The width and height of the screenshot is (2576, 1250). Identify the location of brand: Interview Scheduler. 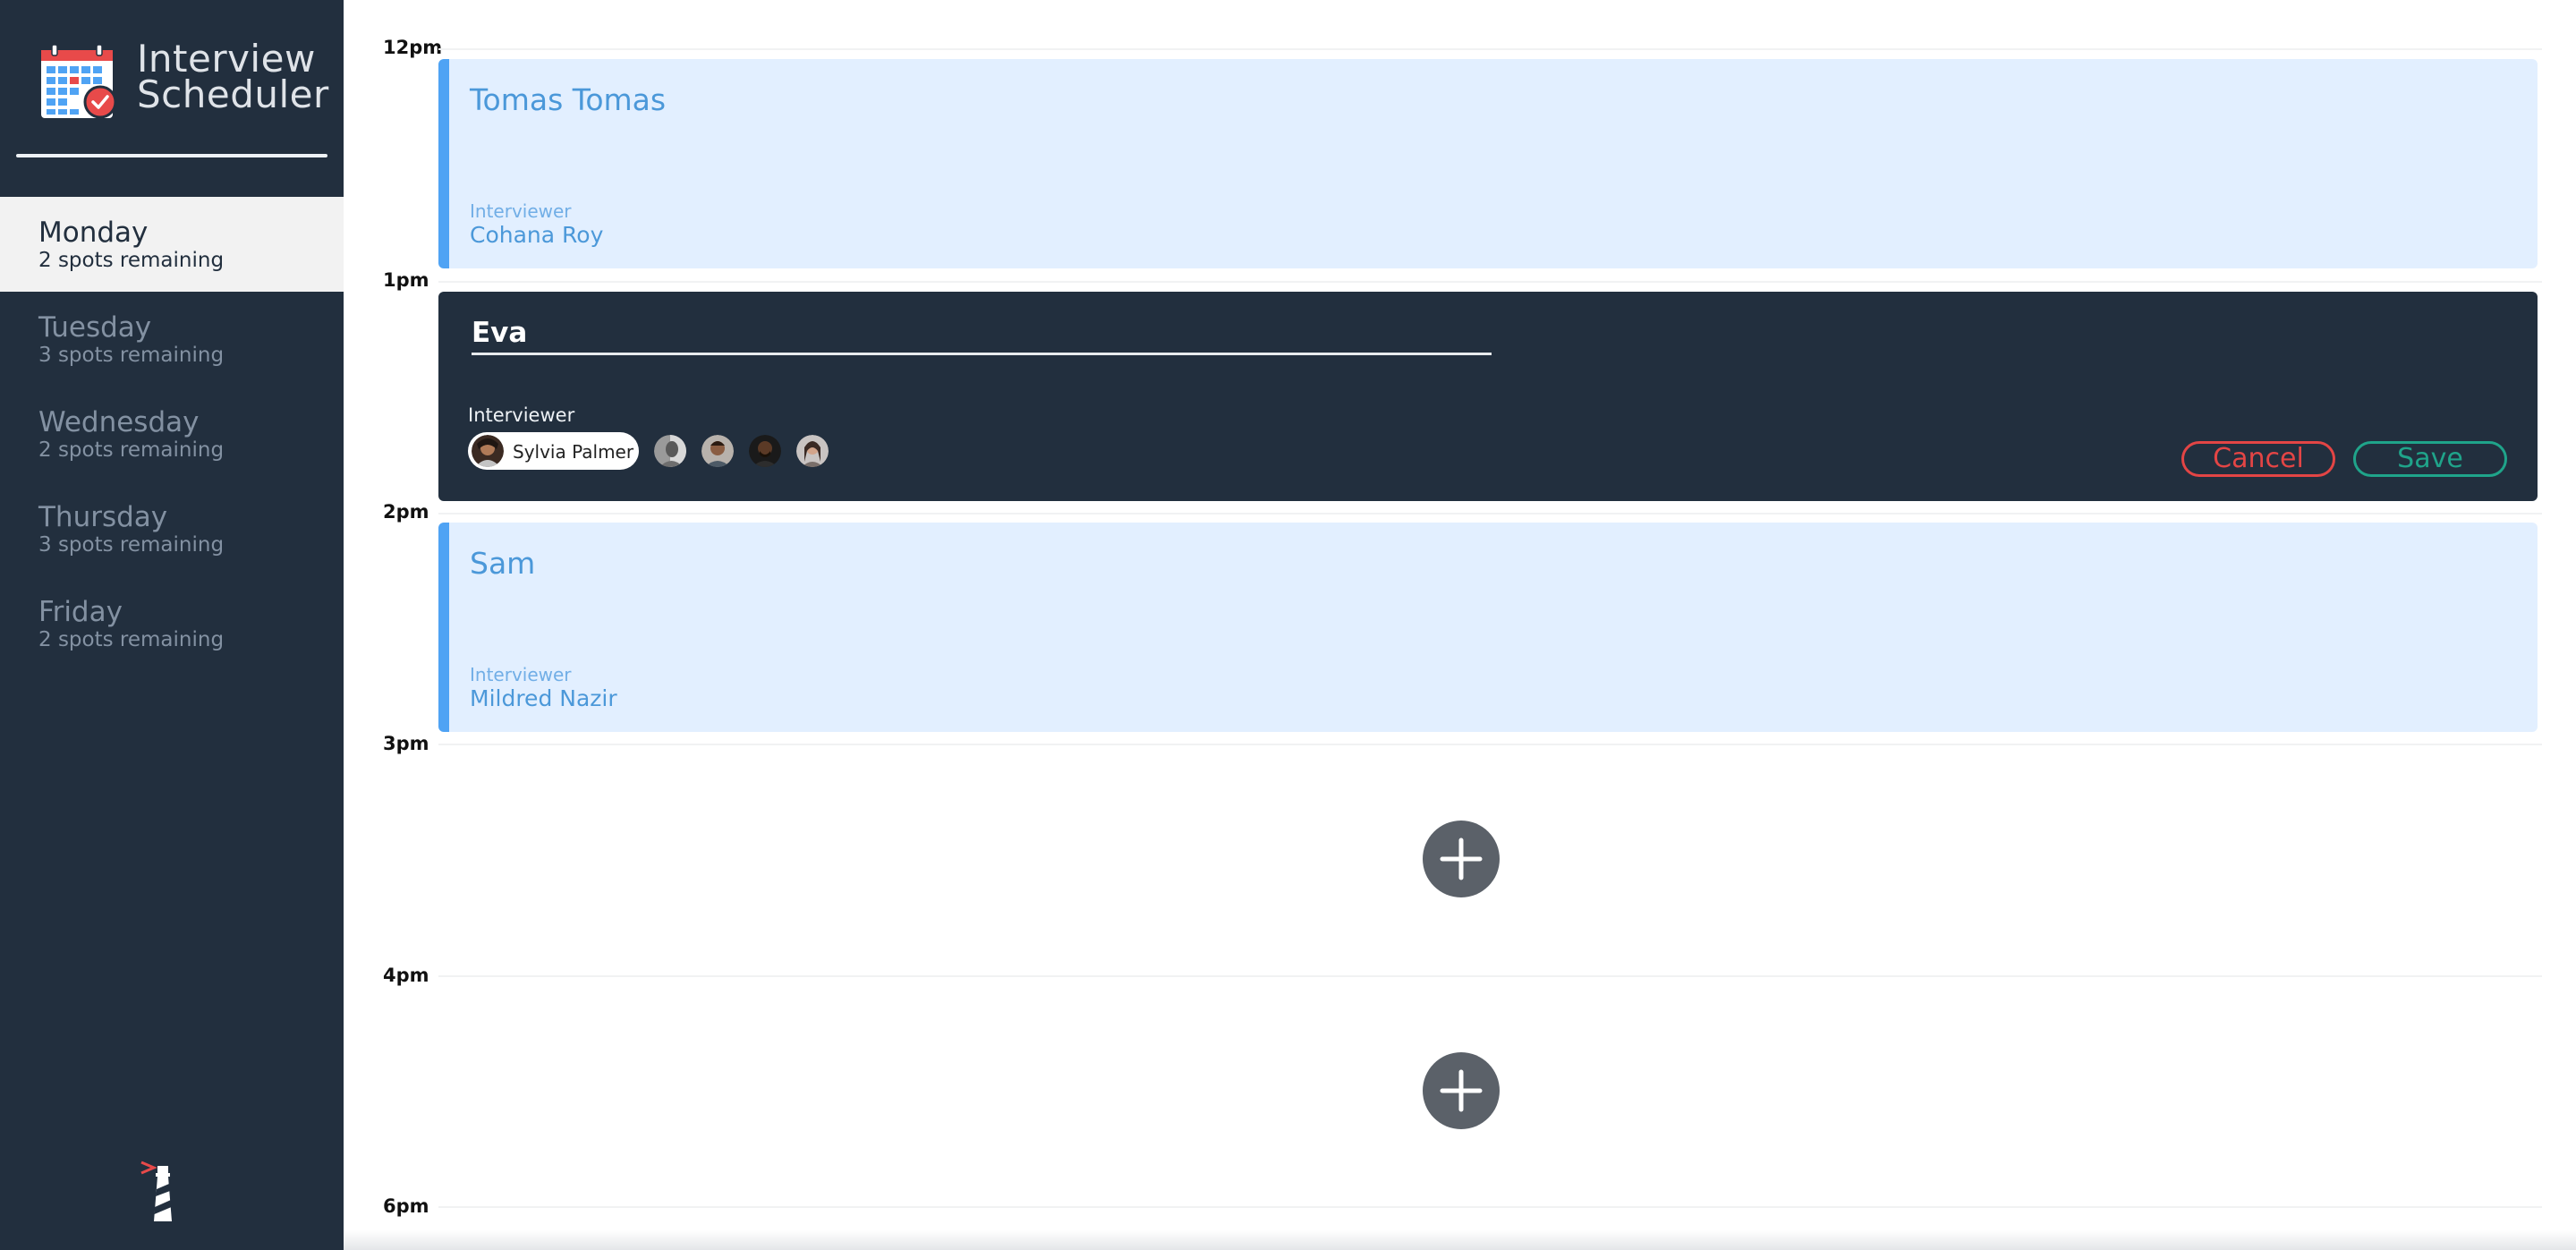
(183, 79).